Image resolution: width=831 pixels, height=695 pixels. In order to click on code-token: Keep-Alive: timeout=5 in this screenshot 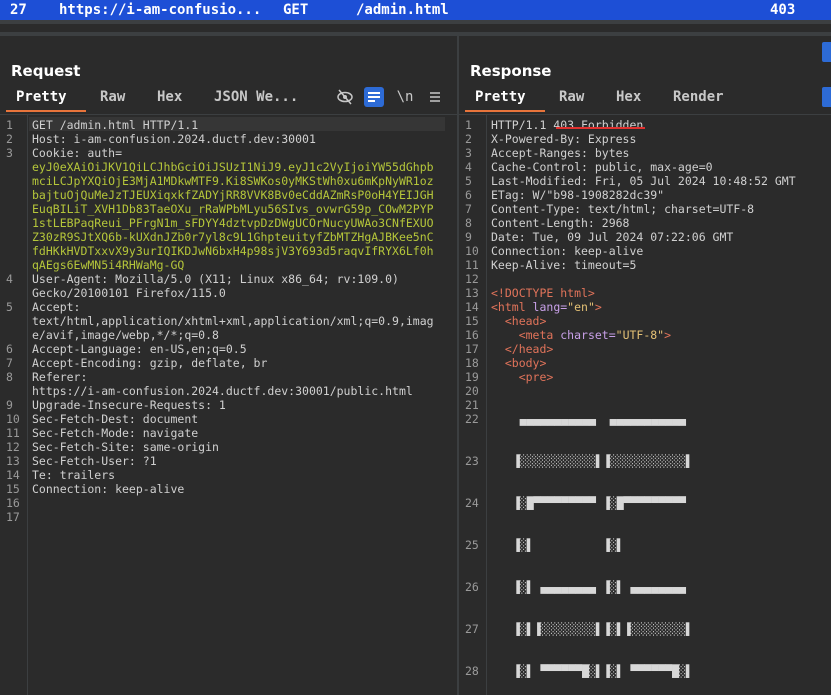, I will do `click(564, 265)`.